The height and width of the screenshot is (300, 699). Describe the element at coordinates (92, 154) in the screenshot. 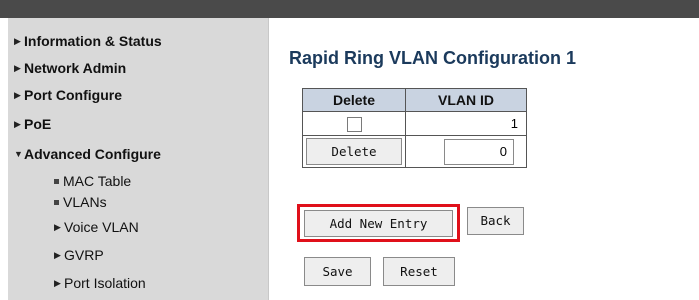

I see `sidebar-item-label: Advanced Configure` at that location.